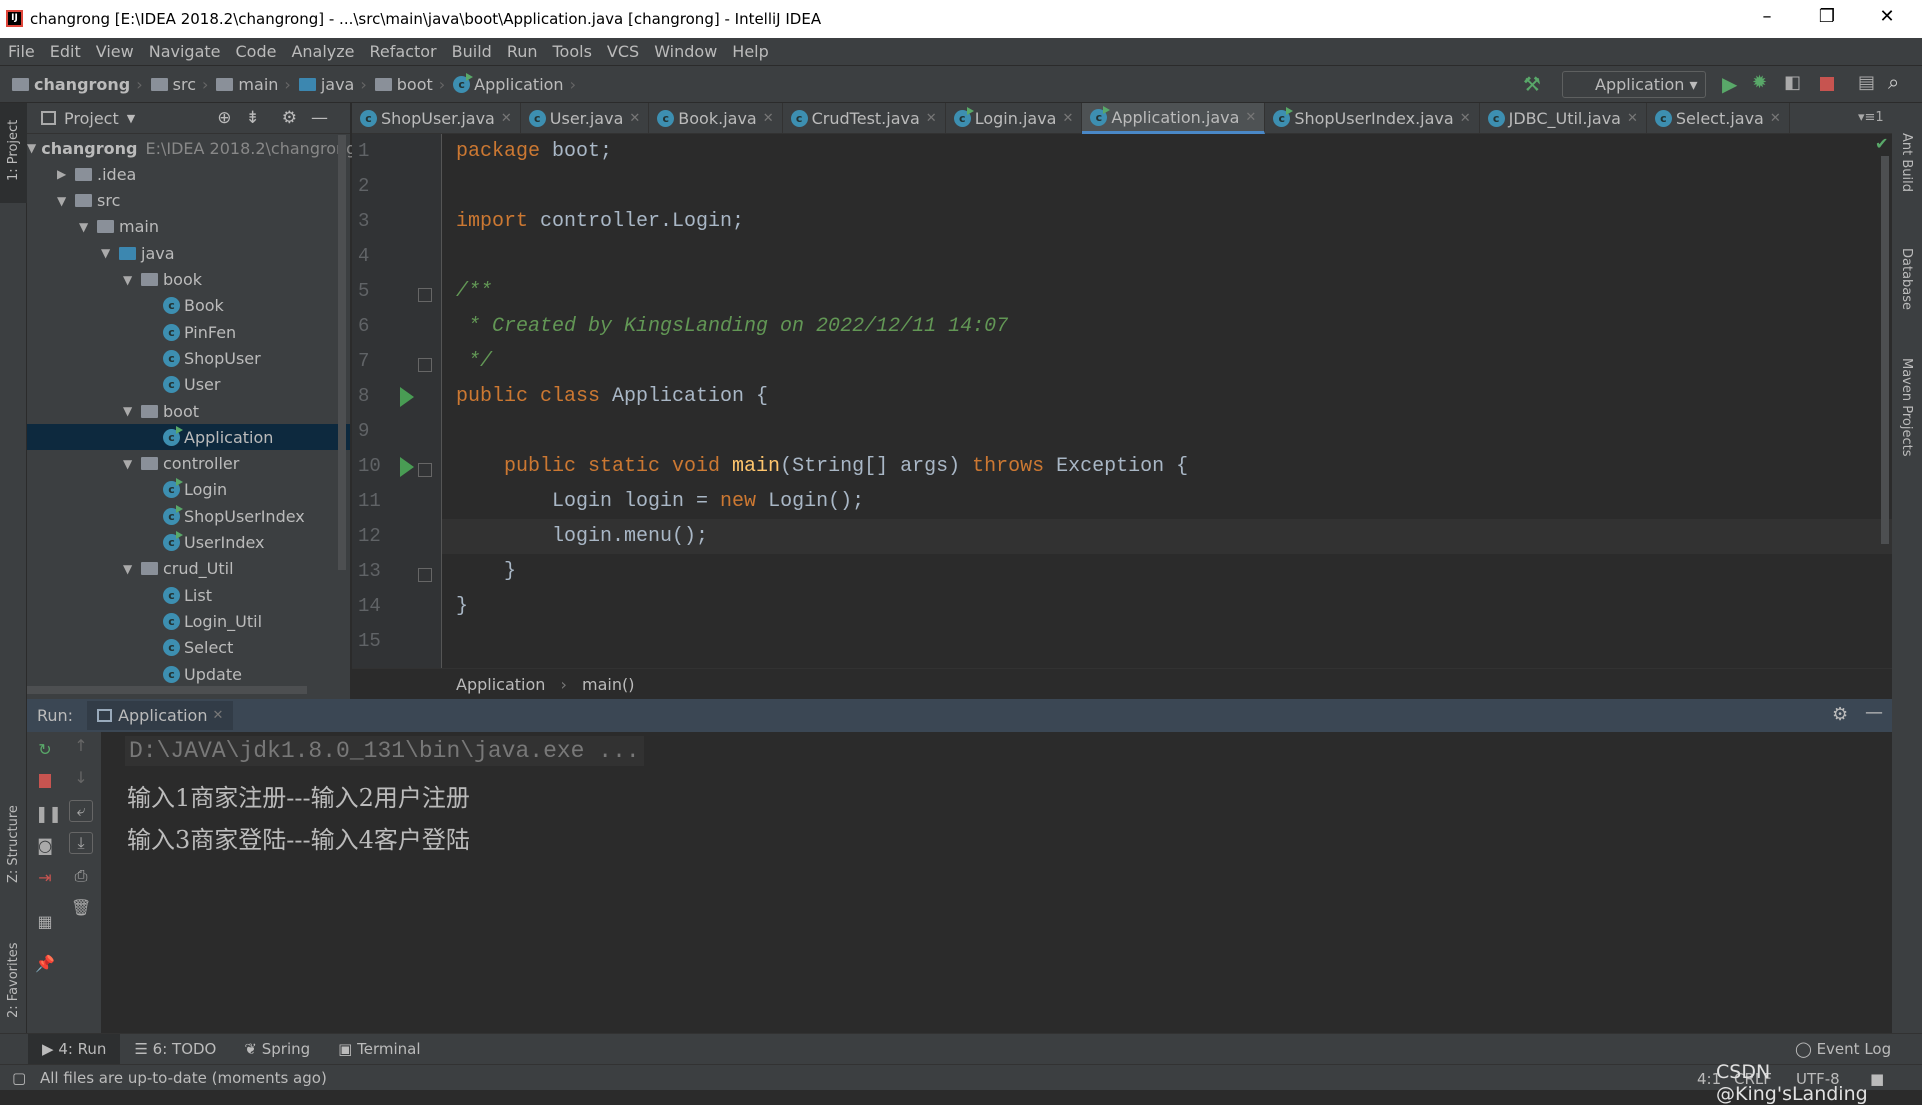 This screenshot has width=1922, height=1105. What do you see at coordinates (74, 1049) in the screenshot?
I see `run-tool-tab: ▶ 4: Run` at bounding box center [74, 1049].